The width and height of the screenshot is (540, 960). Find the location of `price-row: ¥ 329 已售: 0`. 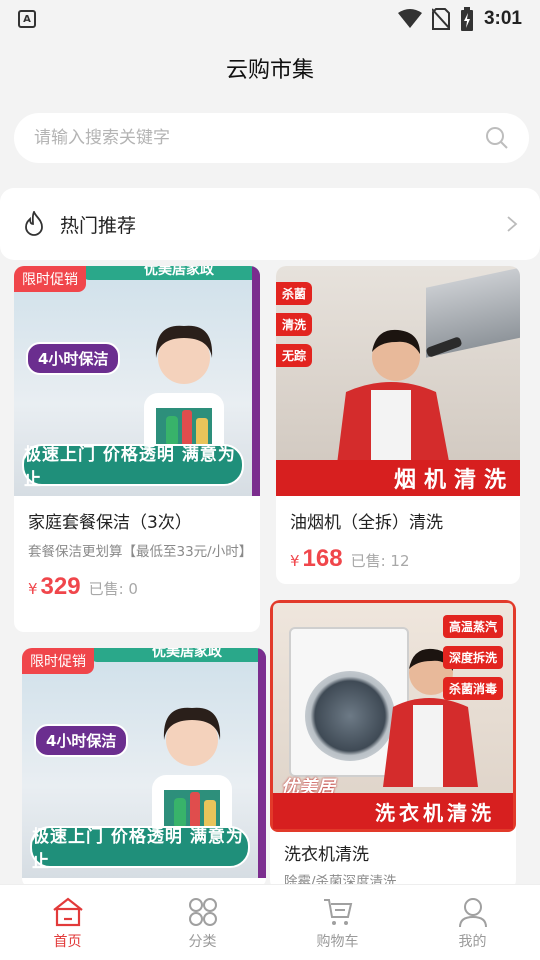

price-row: ¥ 329 已售: 0 is located at coordinates (137, 587).